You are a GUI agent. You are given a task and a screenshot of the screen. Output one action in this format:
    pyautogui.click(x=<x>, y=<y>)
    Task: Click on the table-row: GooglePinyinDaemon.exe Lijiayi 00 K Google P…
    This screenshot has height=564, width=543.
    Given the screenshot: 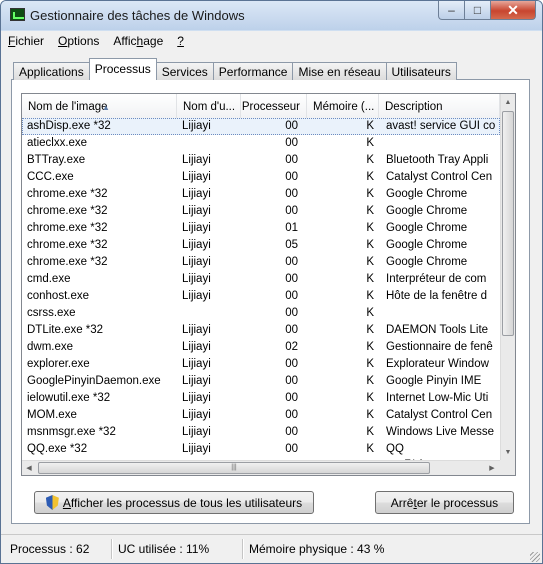 What is the action you would take?
    pyautogui.click(x=261, y=381)
    